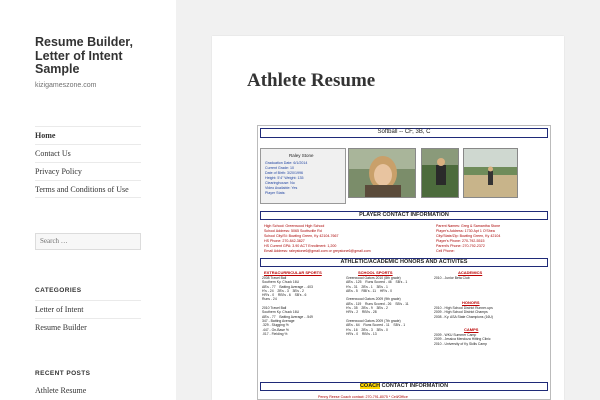 The image size is (600, 400). What do you see at coordinates (280, 183) in the screenshot?
I see `id-row: Clearinghouse: No` at bounding box center [280, 183].